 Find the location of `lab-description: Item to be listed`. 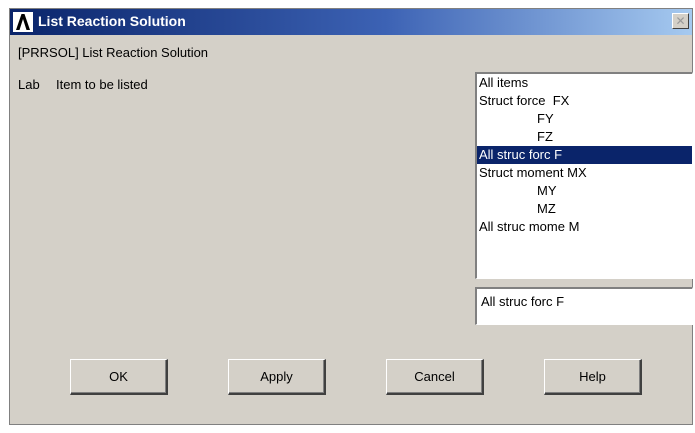

lab-description: Item to be listed is located at coordinates (102, 84).